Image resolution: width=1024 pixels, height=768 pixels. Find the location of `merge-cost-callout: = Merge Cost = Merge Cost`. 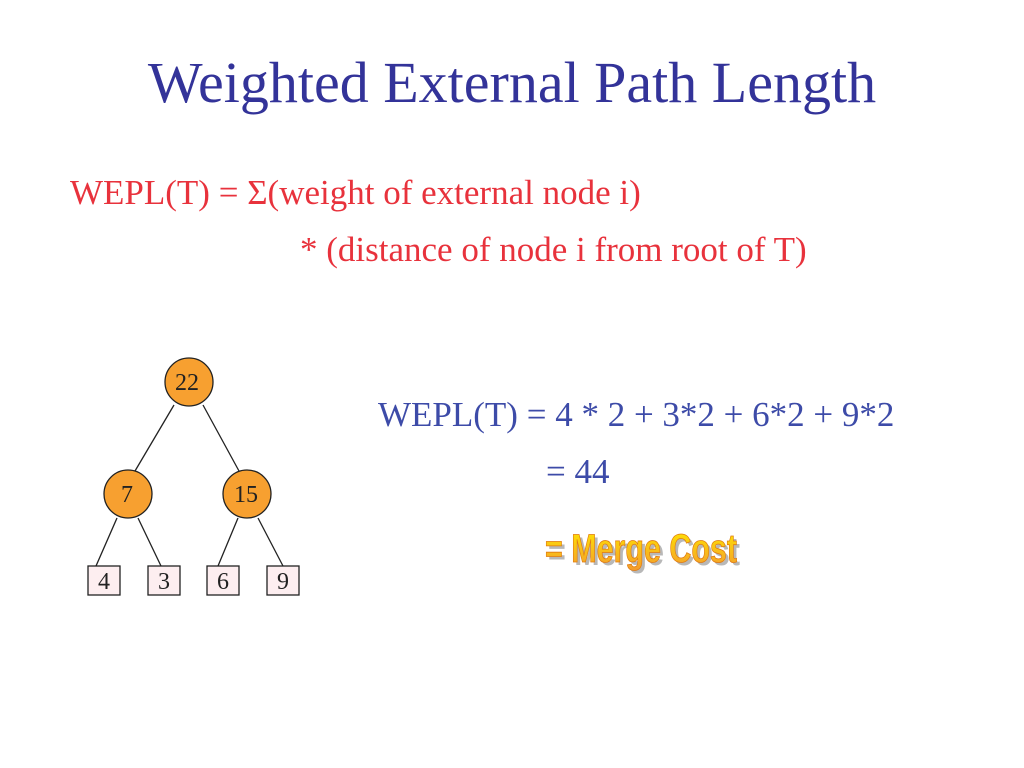

merge-cost-callout: = Merge Cost = Merge Cost is located at coordinates (642, 550).